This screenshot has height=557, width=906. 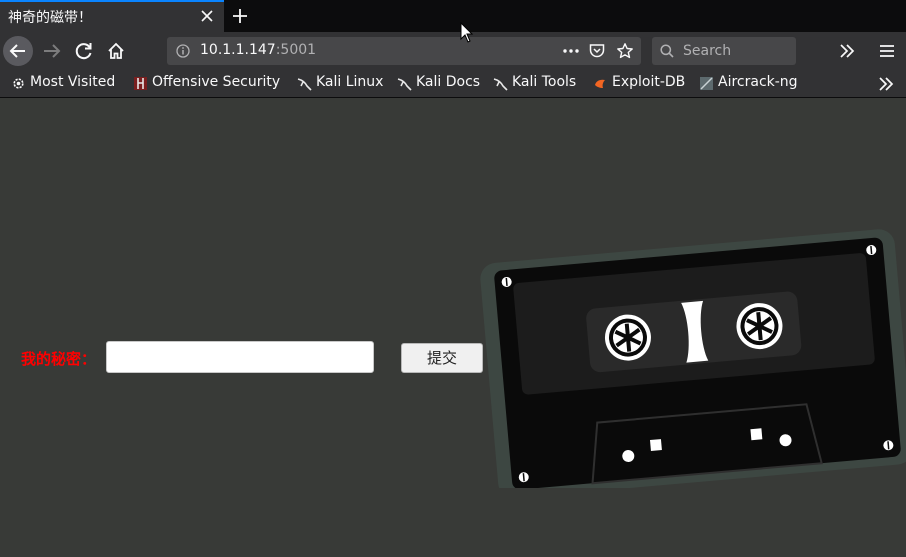 What do you see at coordinates (649, 82) in the screenshot?
I see `bookmark-label: Exploit-DB` at bounding box center [649, 82].